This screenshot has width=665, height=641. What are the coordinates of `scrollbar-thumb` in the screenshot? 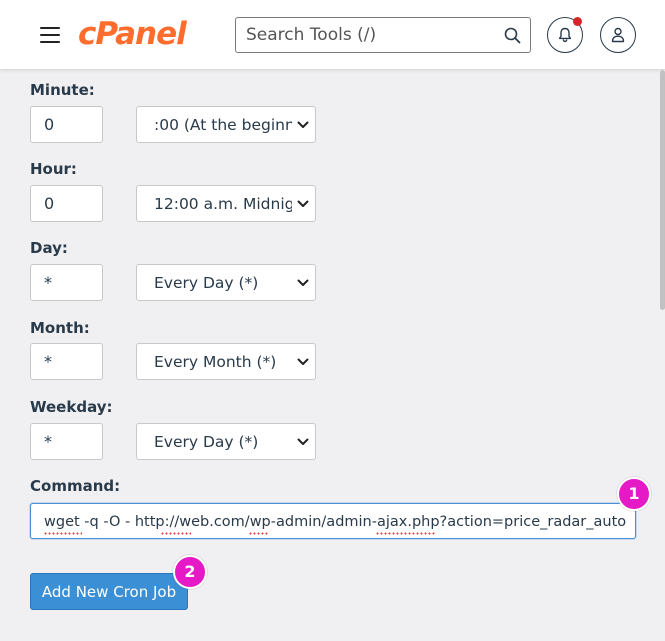 It's located at (662, 190).